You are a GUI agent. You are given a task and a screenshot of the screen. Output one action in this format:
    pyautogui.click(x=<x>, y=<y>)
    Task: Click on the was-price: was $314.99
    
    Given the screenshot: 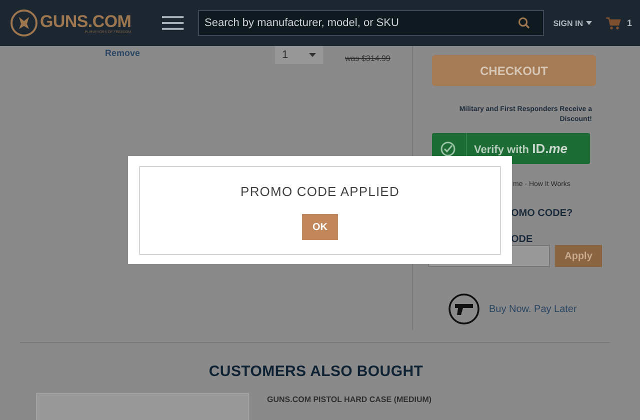 What is the action you would take?
    pyautogui.click(x=367, y=58)
    